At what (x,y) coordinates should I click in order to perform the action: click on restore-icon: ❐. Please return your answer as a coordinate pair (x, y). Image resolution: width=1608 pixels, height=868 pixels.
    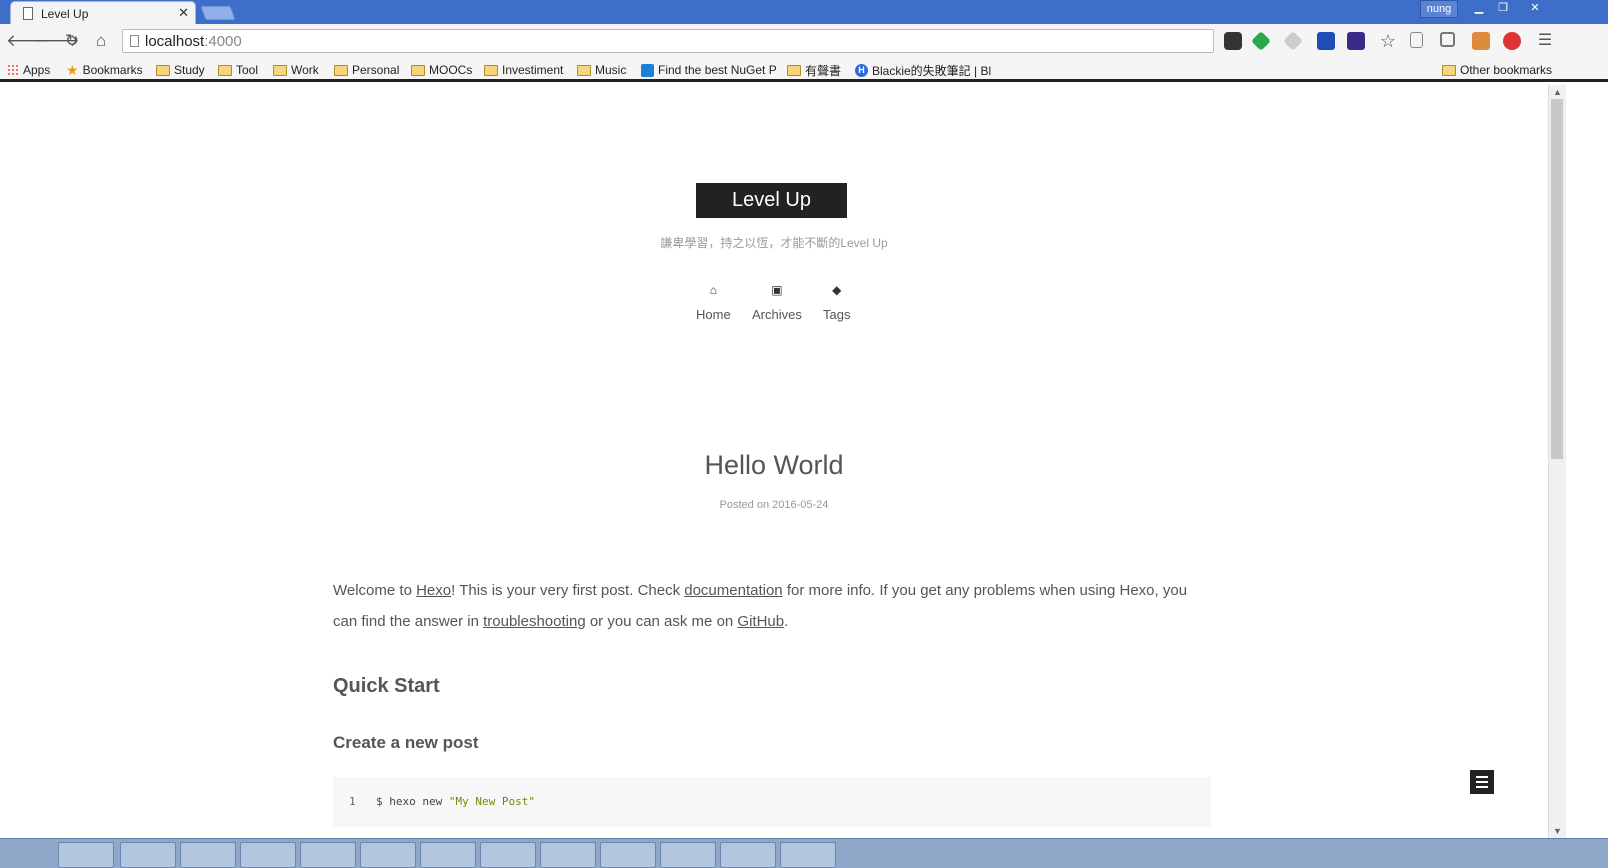
    Looking at the image, I should click on (1503, 9).